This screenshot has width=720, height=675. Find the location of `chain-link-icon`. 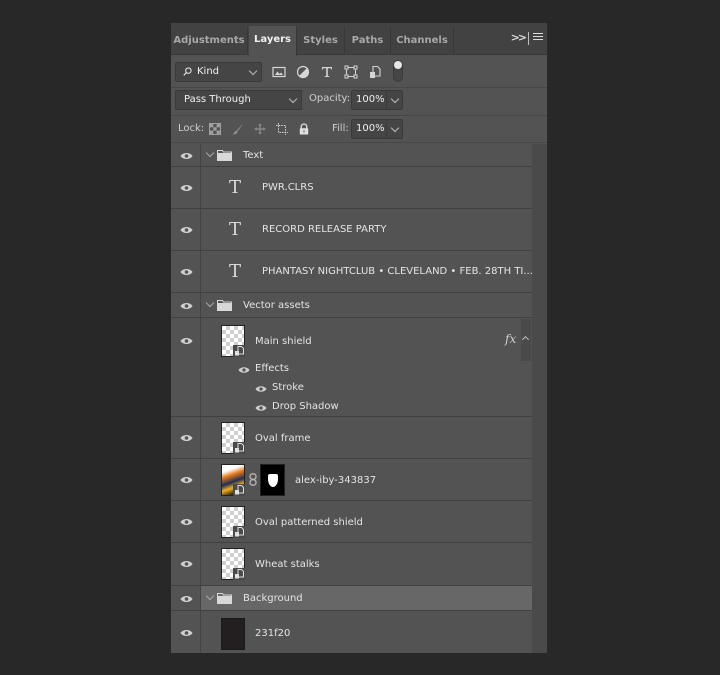

chain-link-icon is located at coordinates (253, 479).